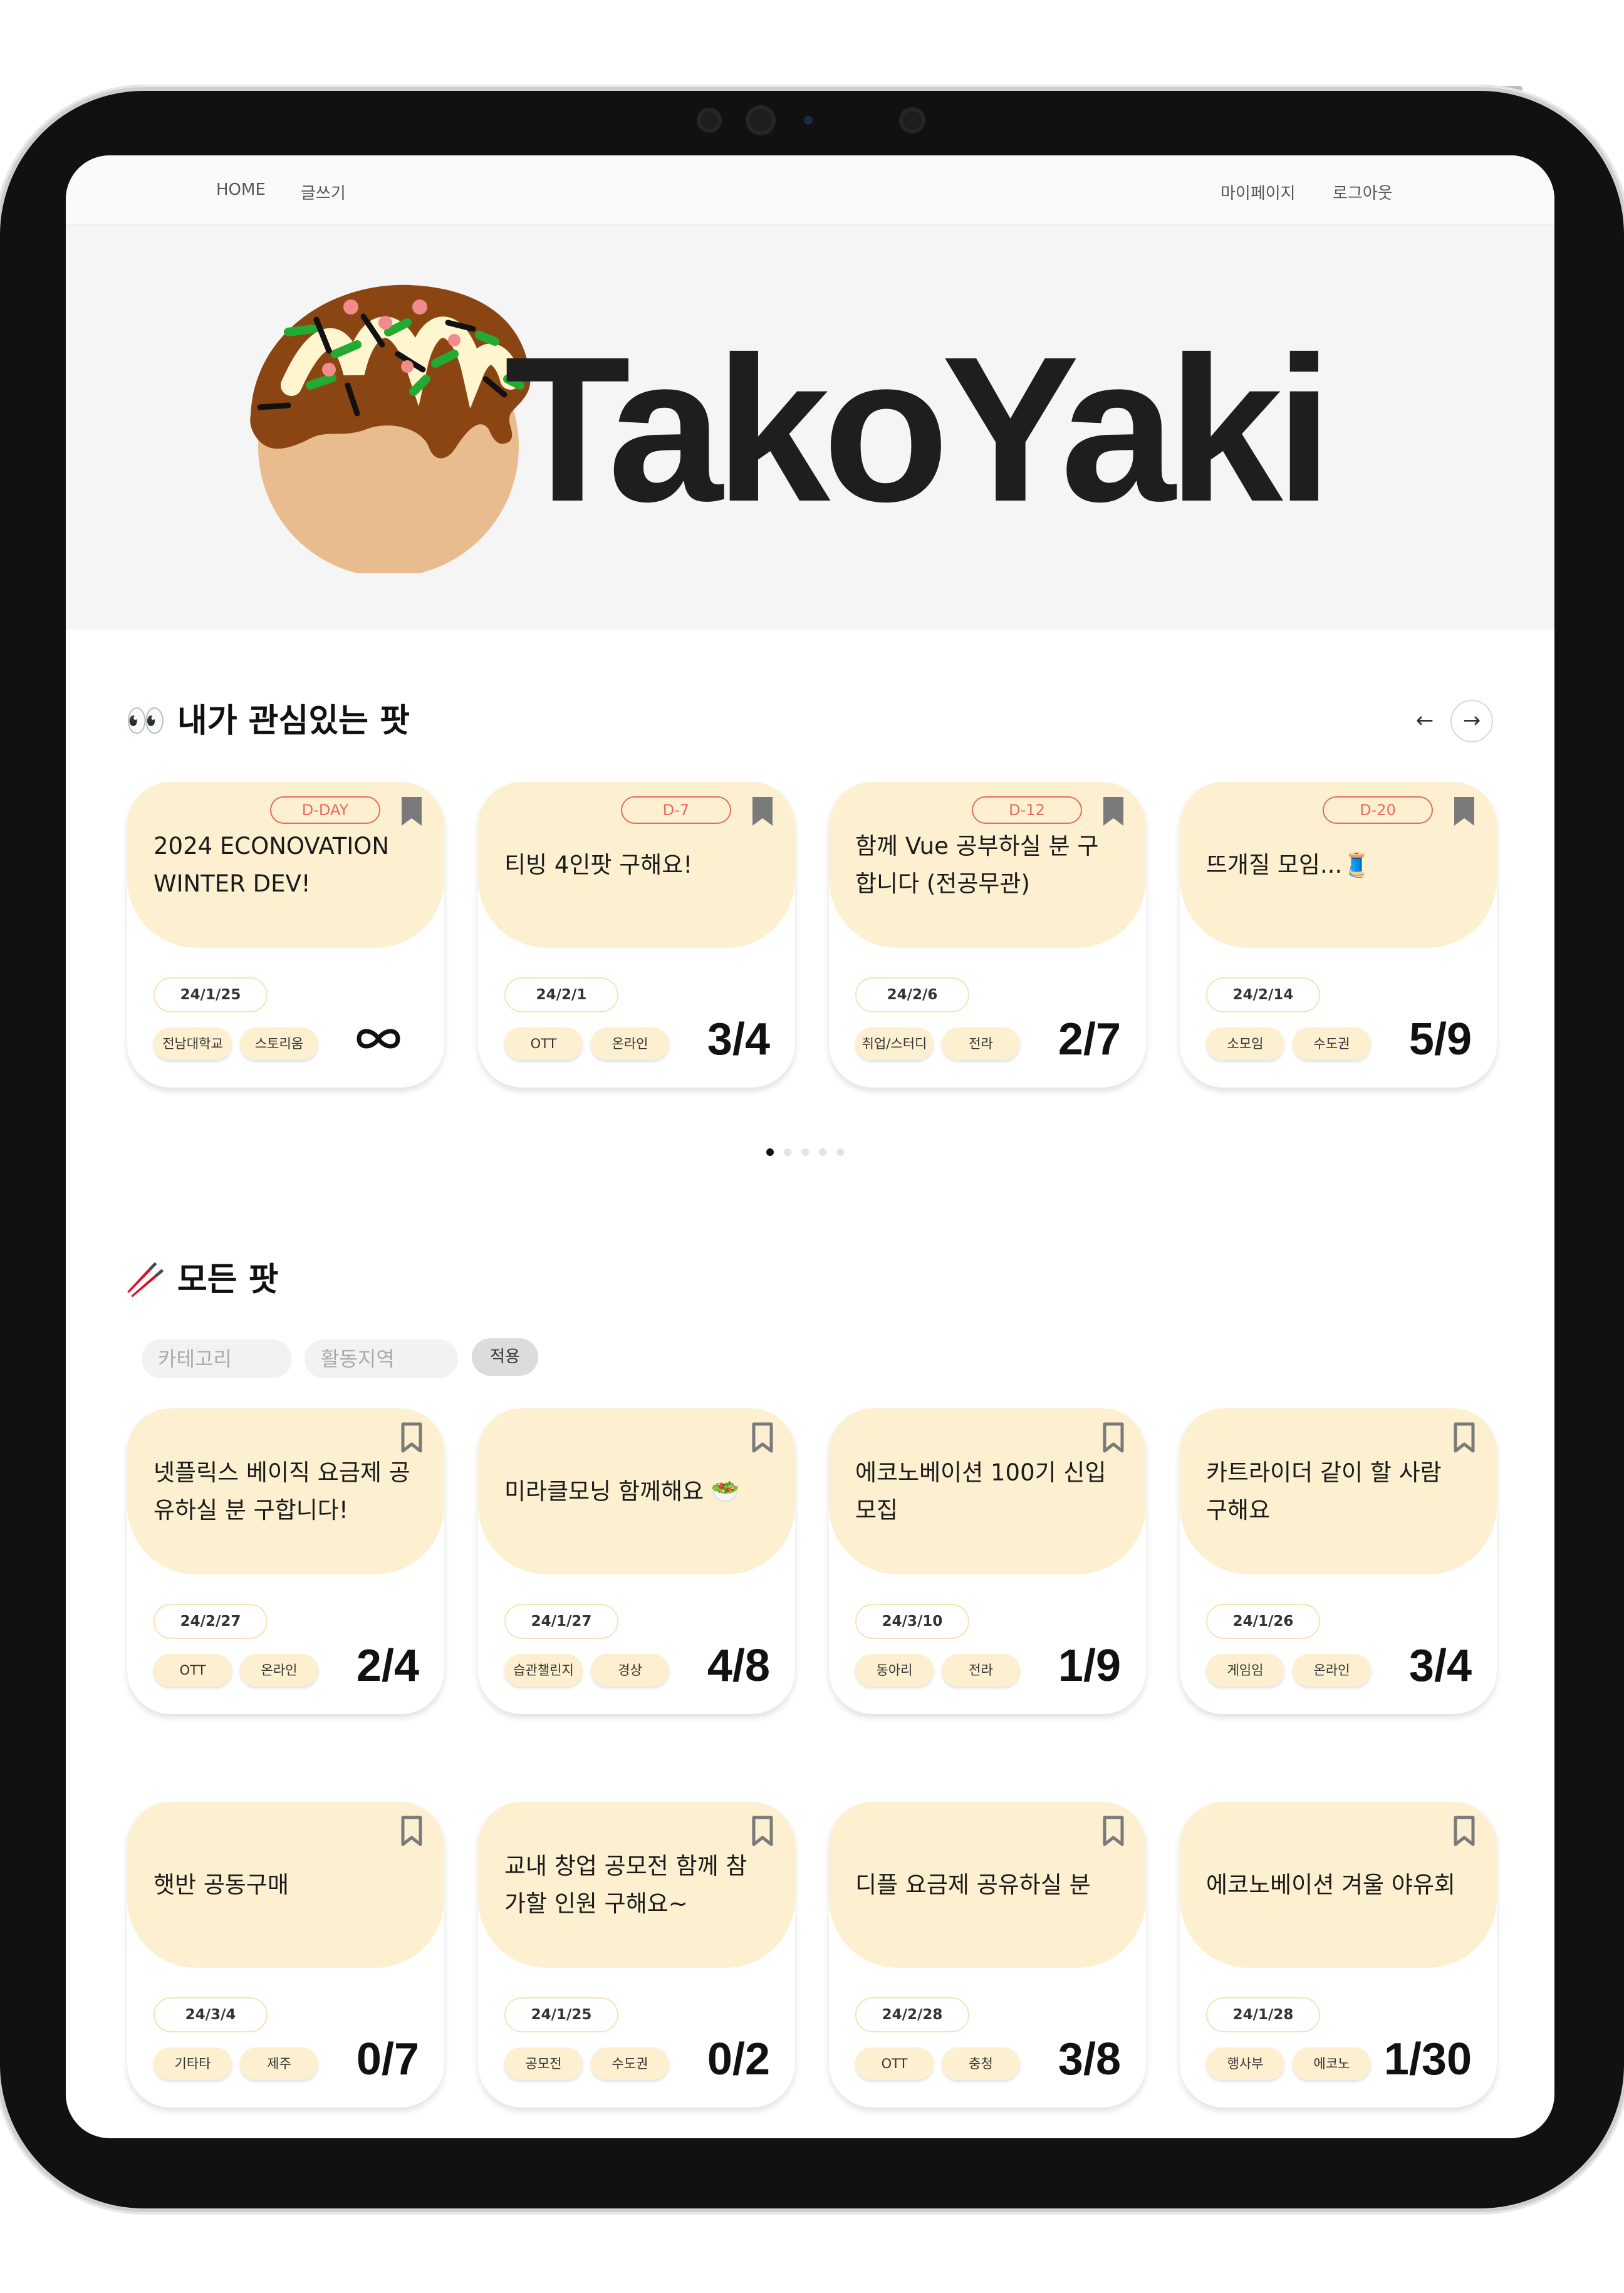  I want to click on card-title: 2024 ECONOVATION WINTER DEV!, so click(272, 864).